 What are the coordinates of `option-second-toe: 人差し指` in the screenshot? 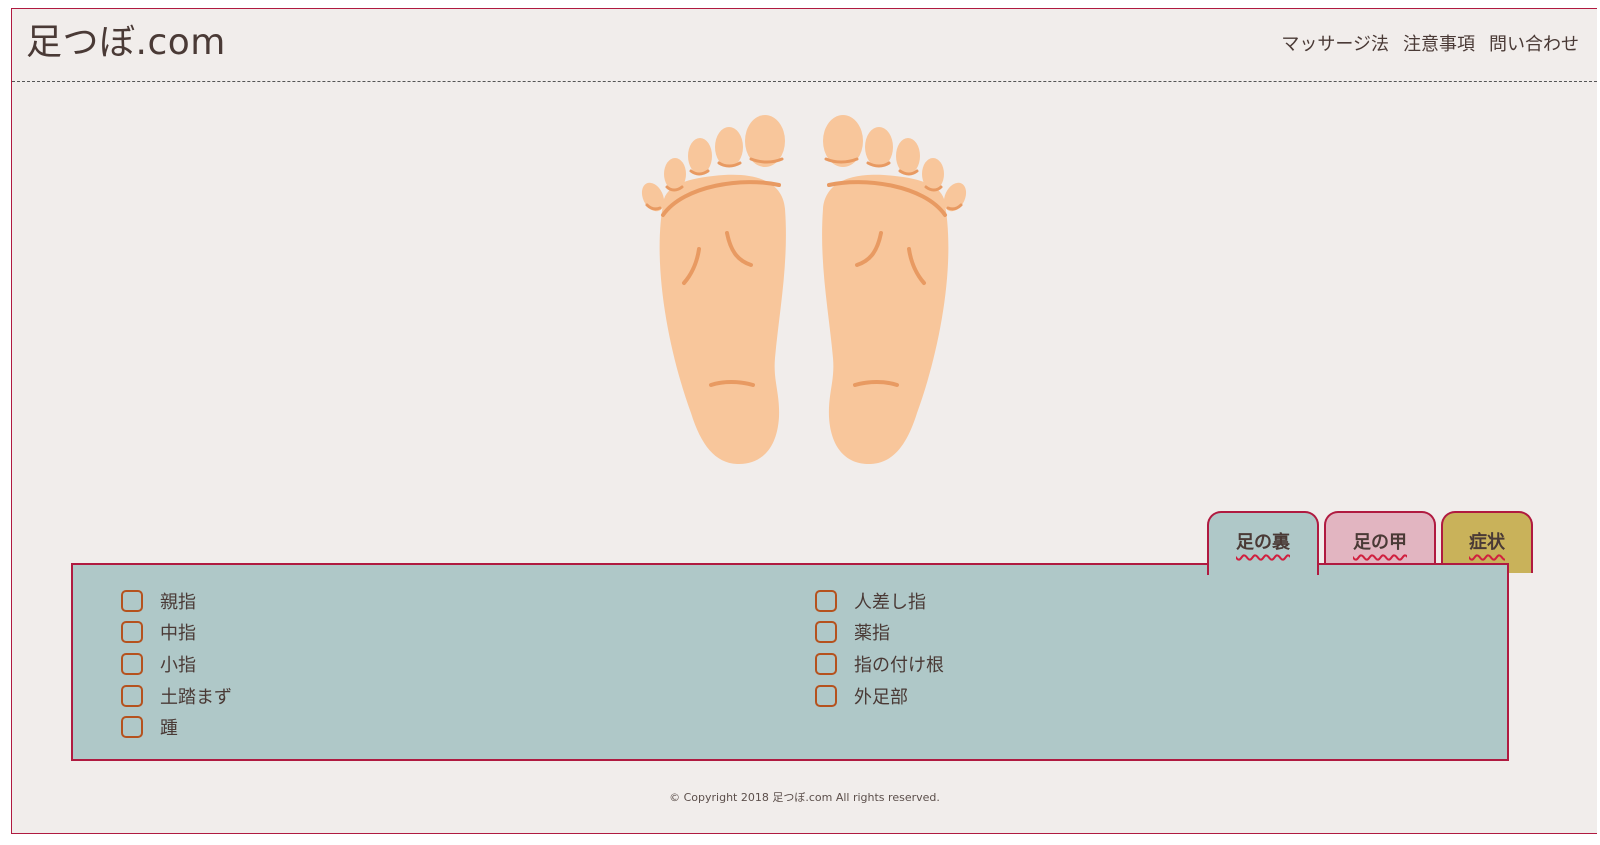 It's located at (879, 601).